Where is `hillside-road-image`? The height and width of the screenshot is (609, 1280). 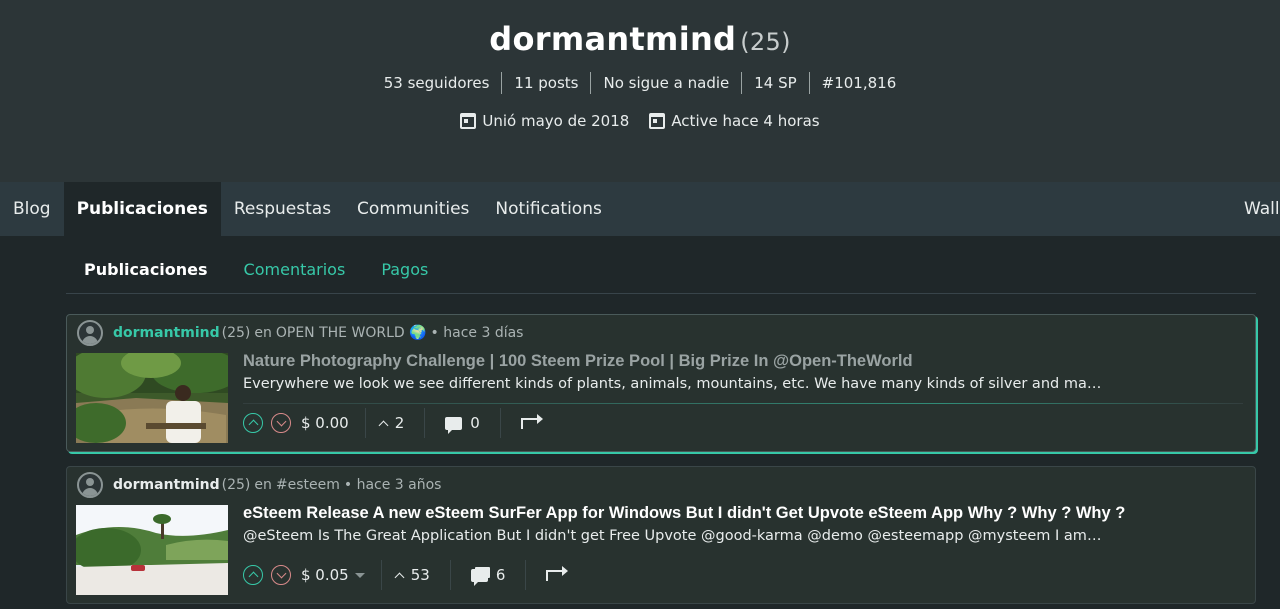
hillside-road-image is located at coordinates (152, 550).